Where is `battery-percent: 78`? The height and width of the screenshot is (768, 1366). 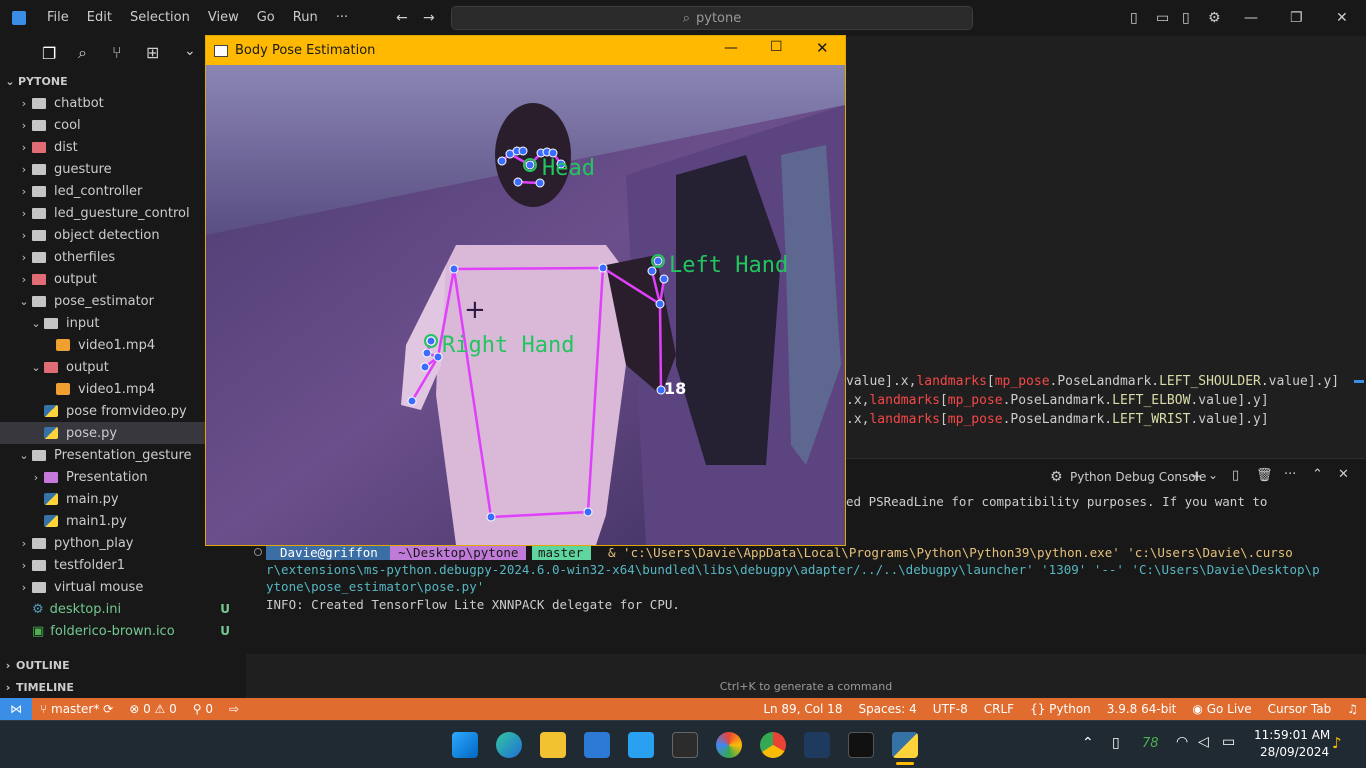
battery-percent: 78 is located at coordinates (1150, 743).